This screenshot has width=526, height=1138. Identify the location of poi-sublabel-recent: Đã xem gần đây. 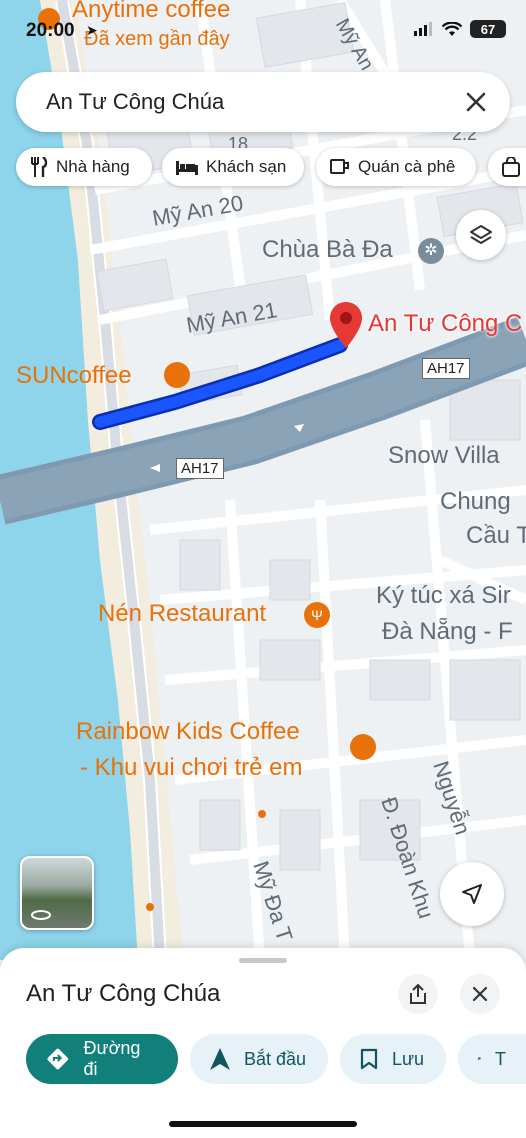
(157, 39).